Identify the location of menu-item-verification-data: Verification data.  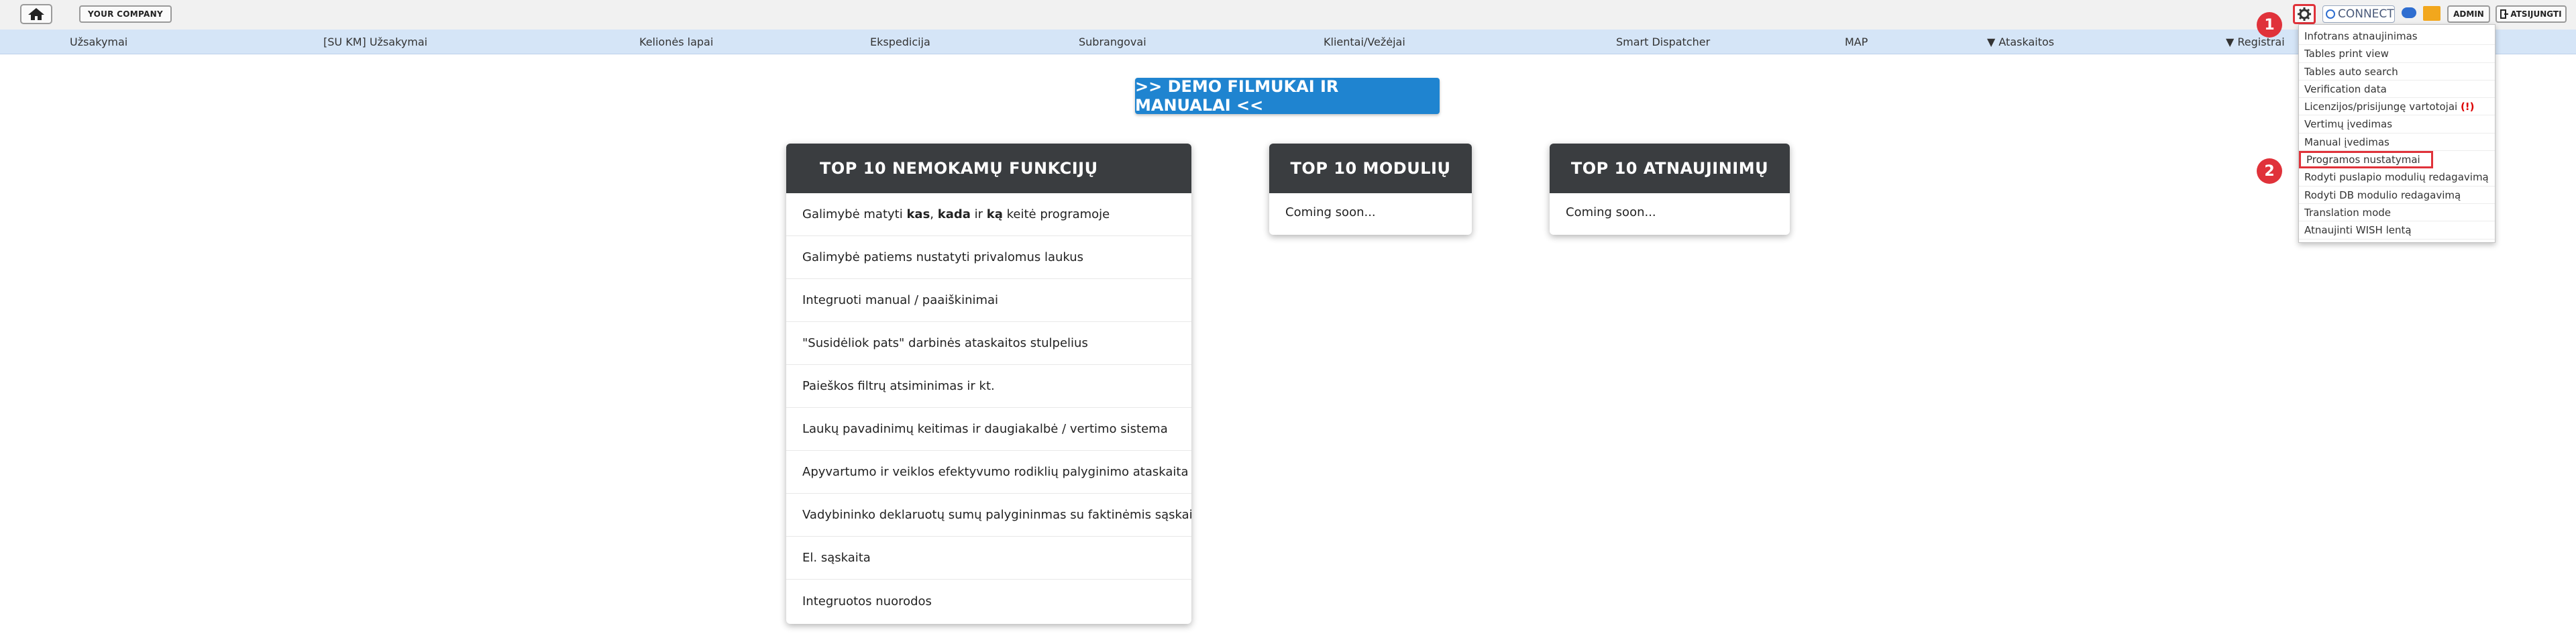
(2397, 90).